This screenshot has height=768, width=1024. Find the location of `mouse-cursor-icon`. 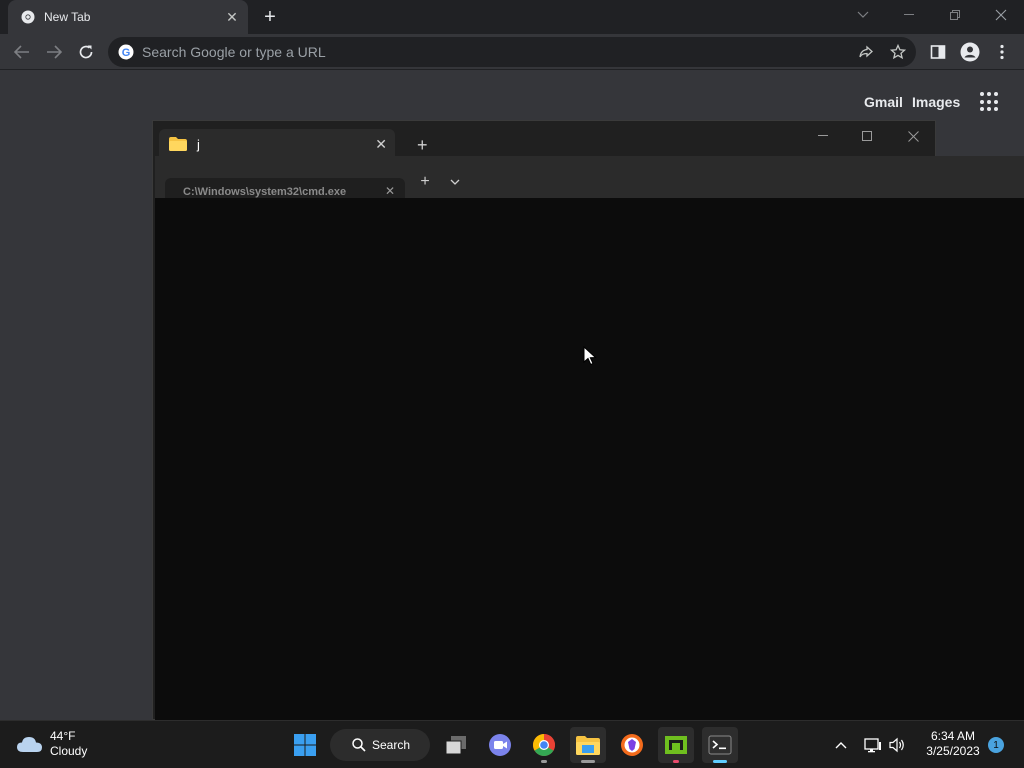

mouse-cursor-icon is located at coordinates (590, 355).